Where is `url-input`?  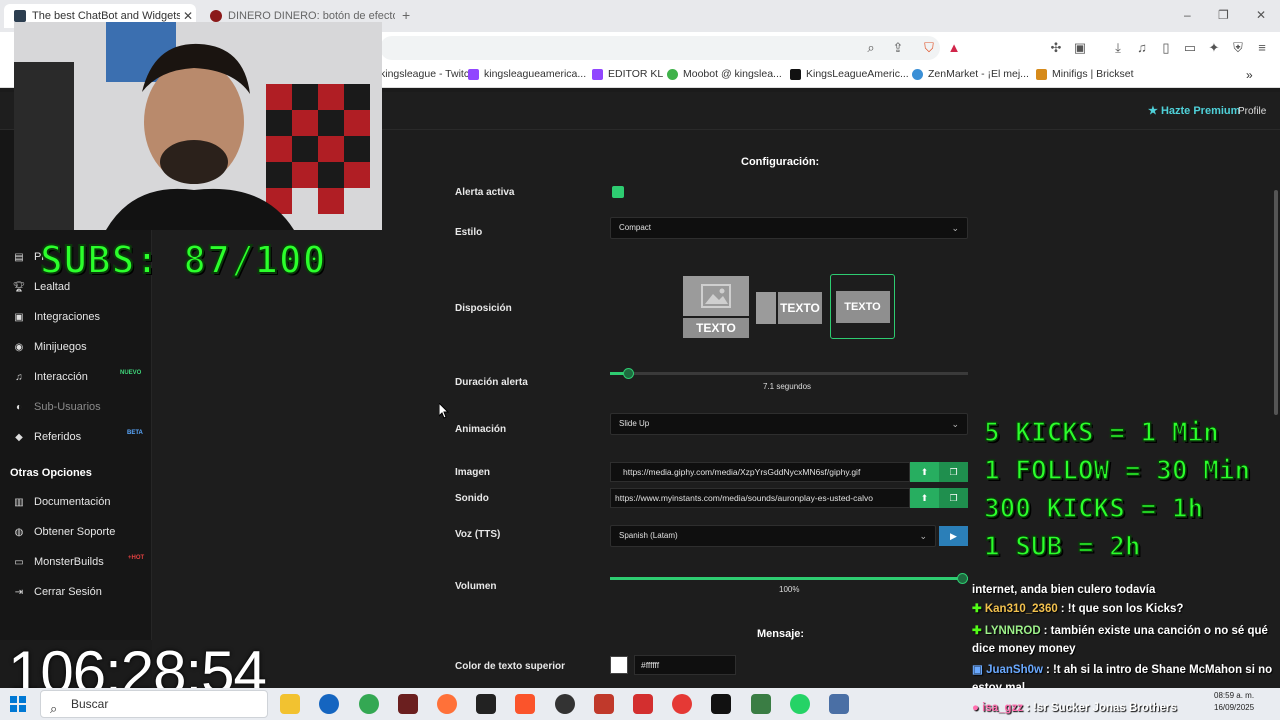 url-input is located at coordinates (660, 48).